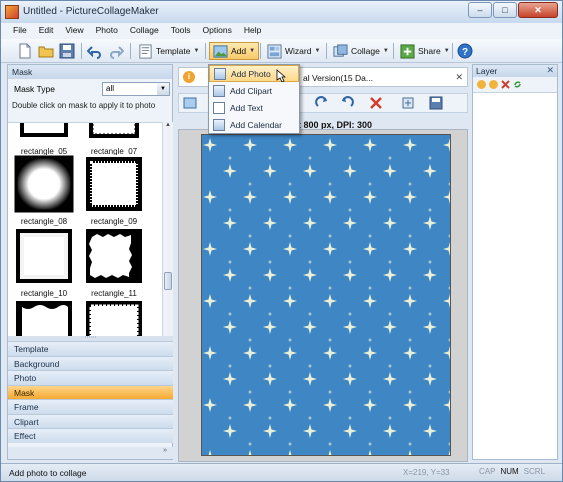 Image resolution: width=563 pixels, height=482 pixels. I want to click on close-button: ✕, so click(538, 10).